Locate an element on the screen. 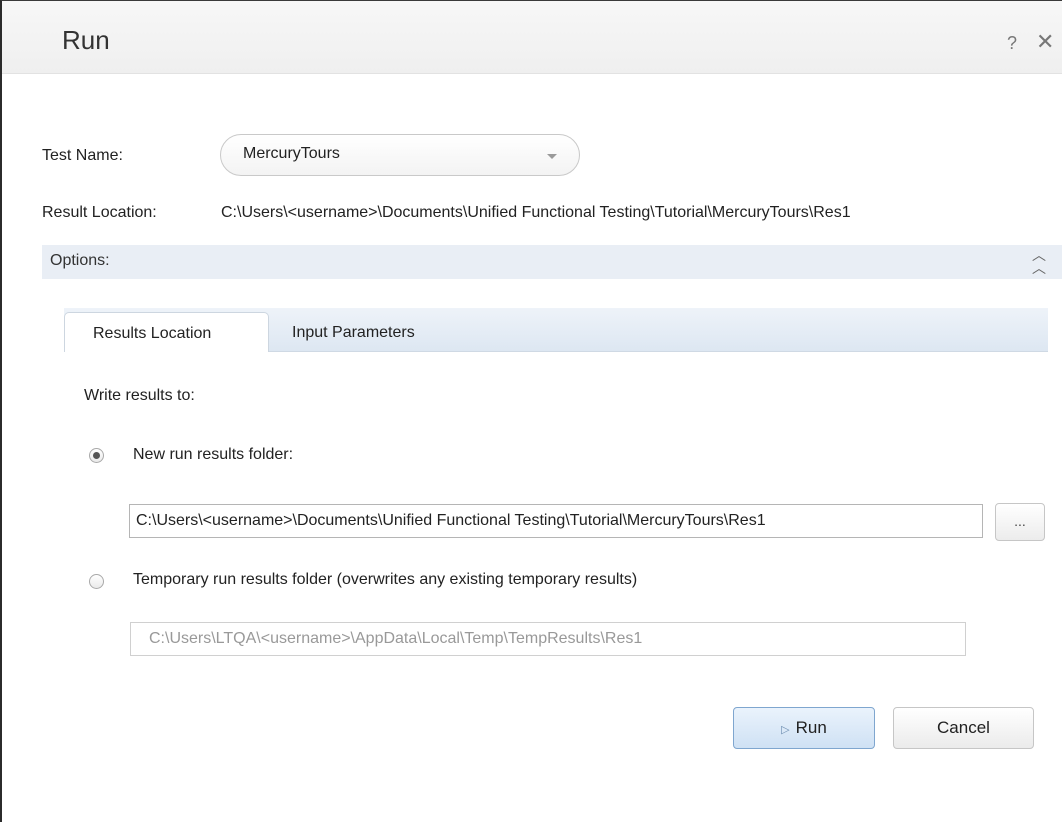 Image resolution: width=1062 pixels, height=822 pixels. test-name-value: MercuryTours is located at coordinates (291, 153).